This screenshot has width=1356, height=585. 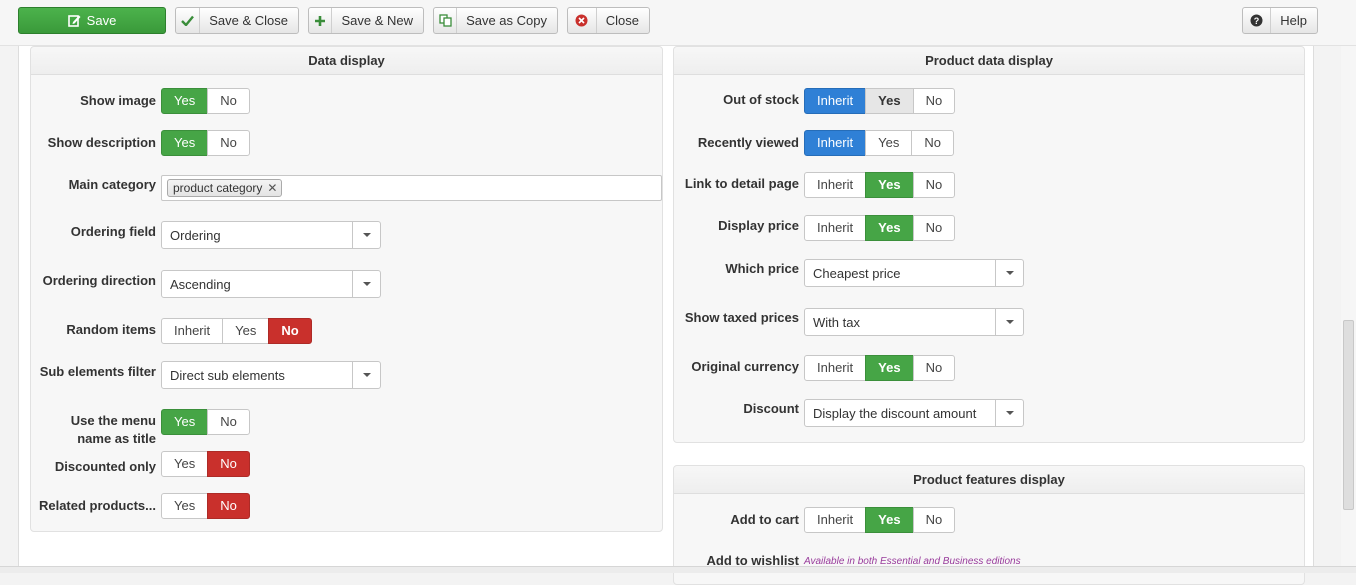 I want to click on show-taxed-prices-label: Show taxed prices, so click(x=741, y=317).